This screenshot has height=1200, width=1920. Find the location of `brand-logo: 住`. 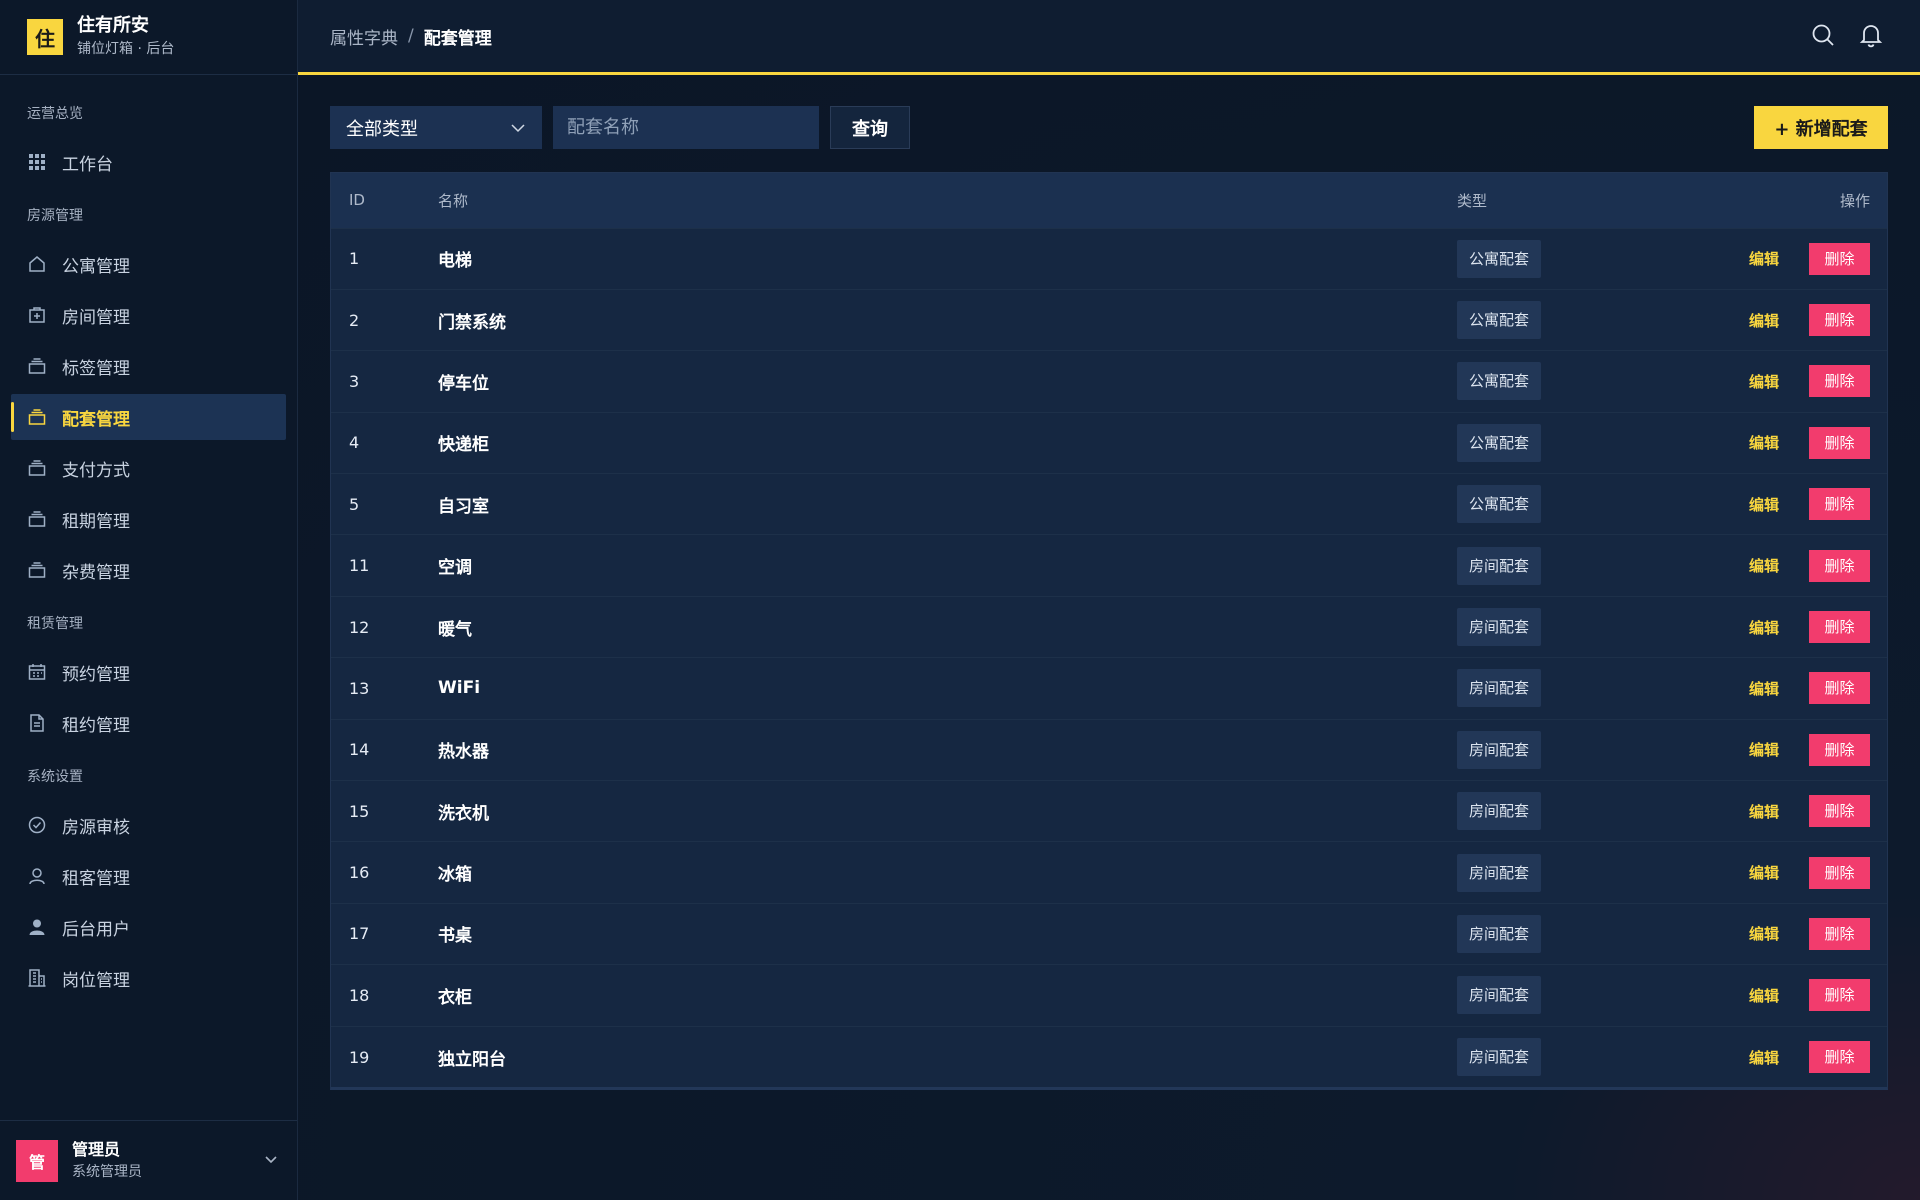

brand-logo: 住 is located at coordinates (45, 37).